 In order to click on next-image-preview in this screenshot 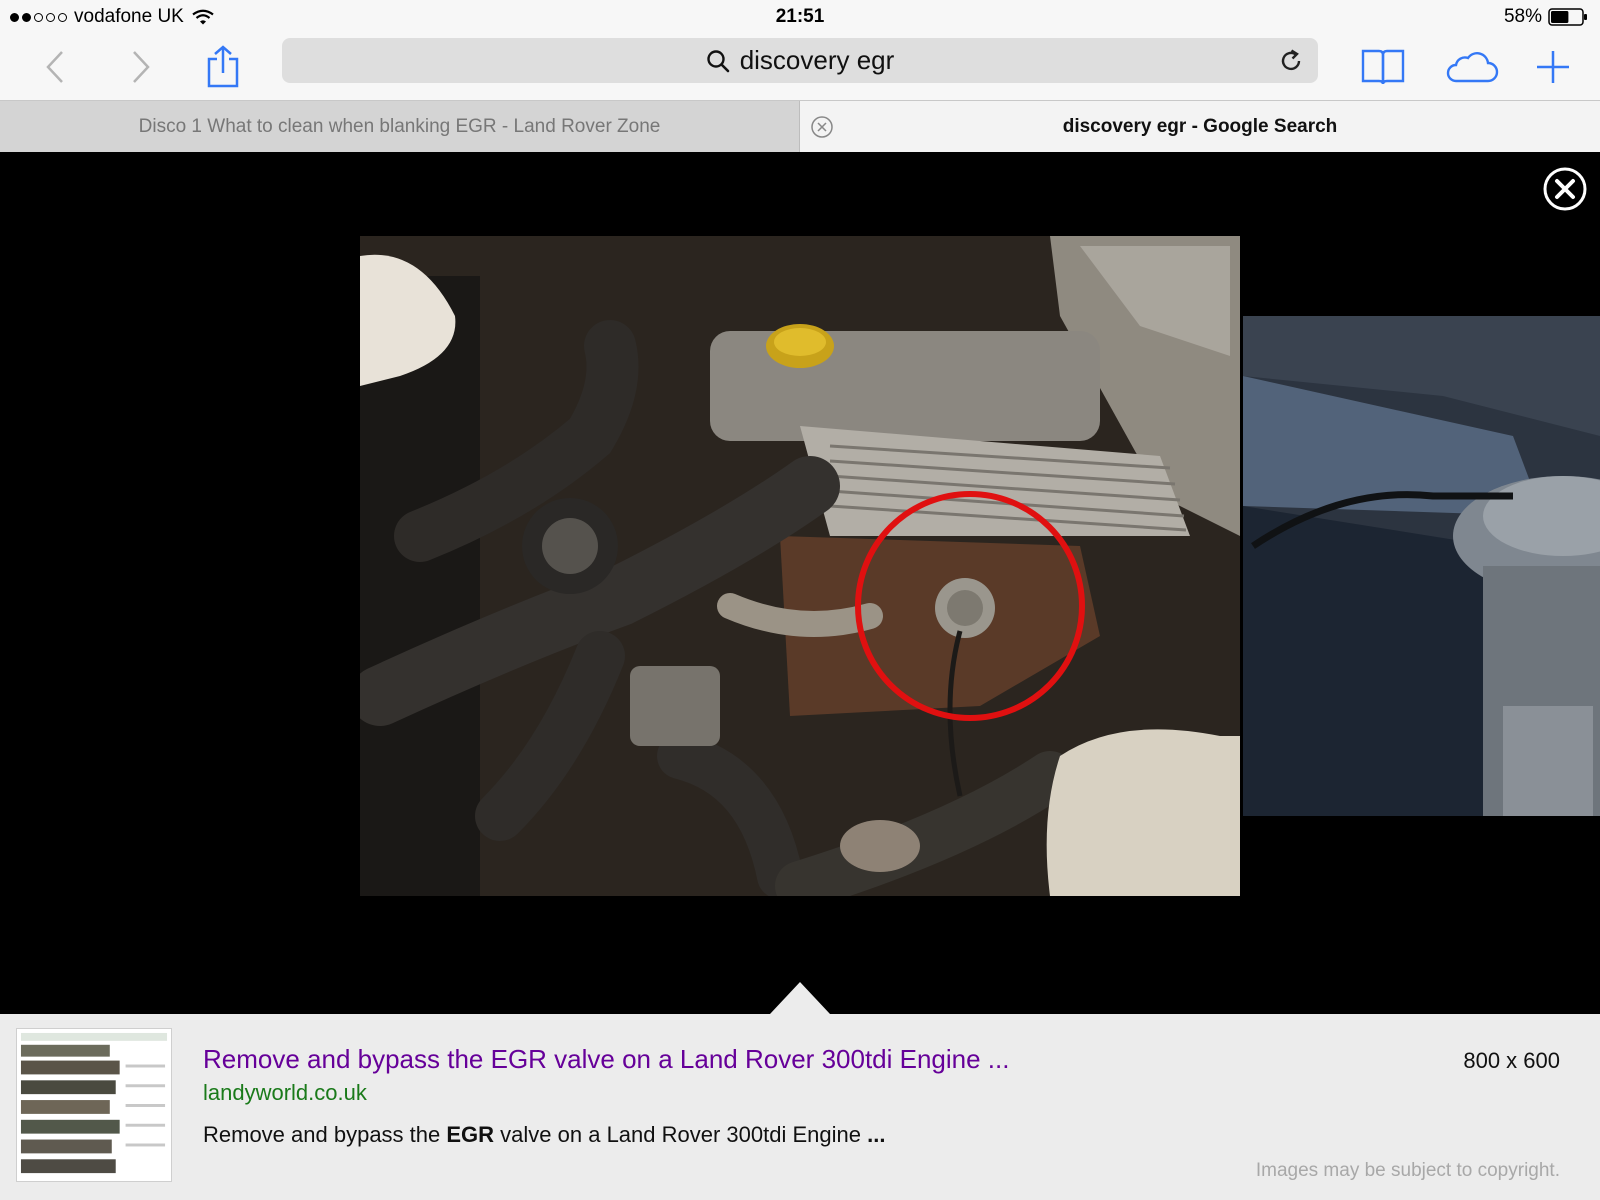, I will do `click(1421, 566)`.